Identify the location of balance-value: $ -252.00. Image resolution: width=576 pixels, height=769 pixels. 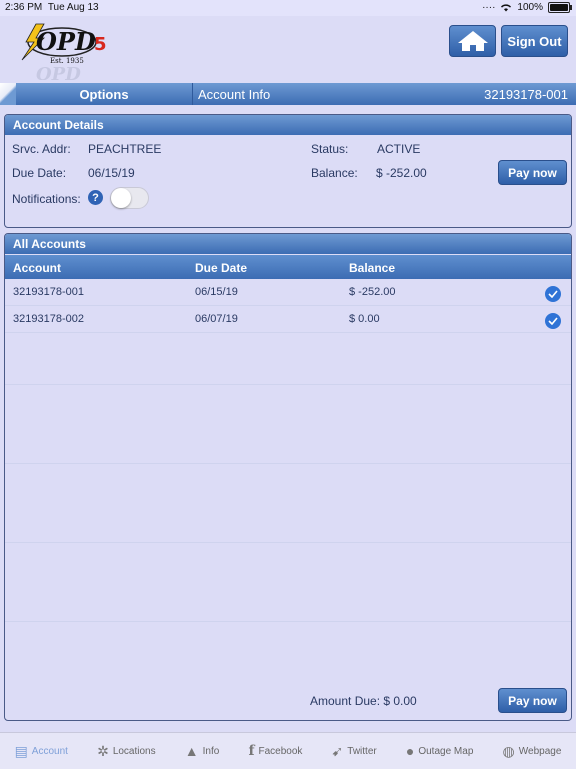
(401, 173).